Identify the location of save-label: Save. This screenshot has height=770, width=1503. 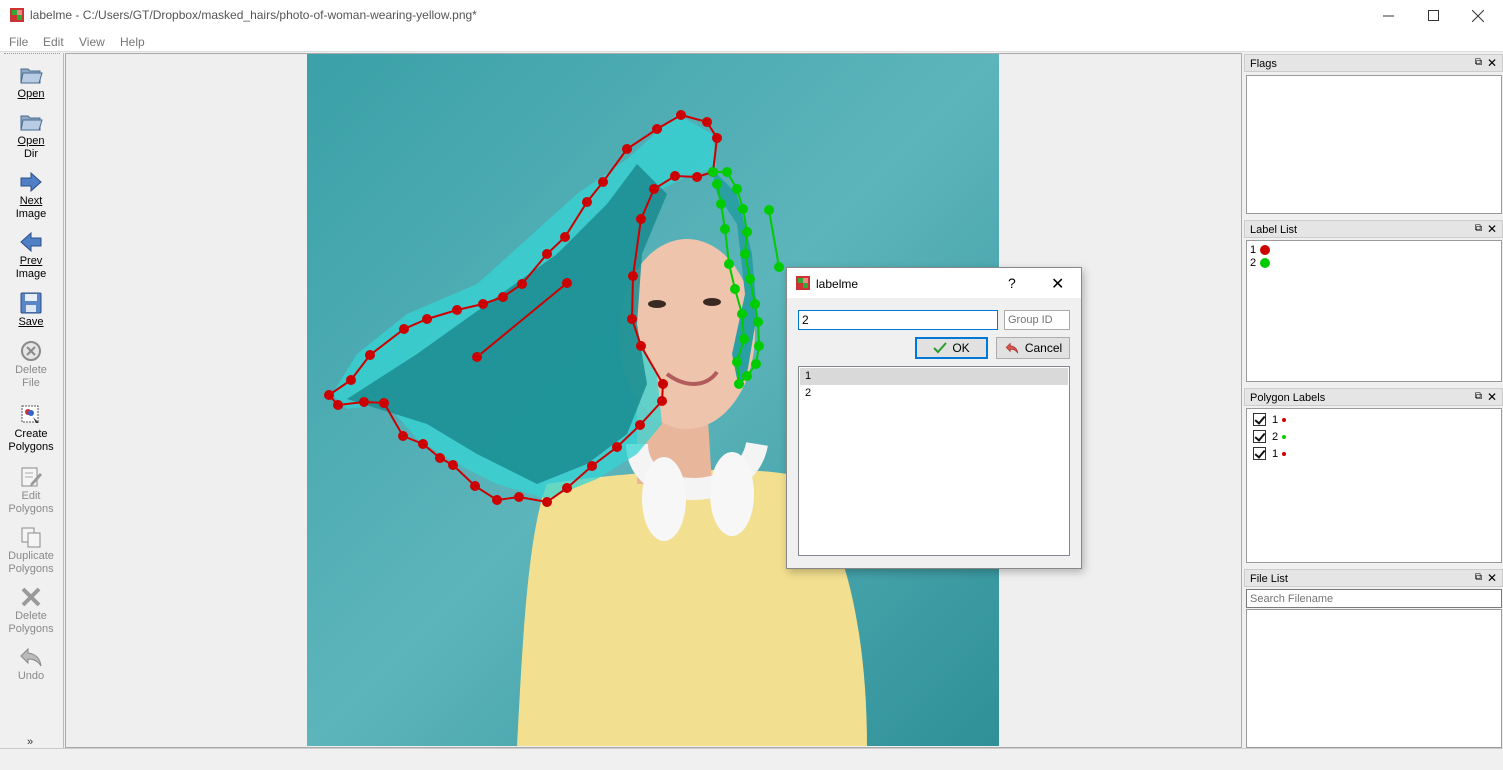
(31, 322).